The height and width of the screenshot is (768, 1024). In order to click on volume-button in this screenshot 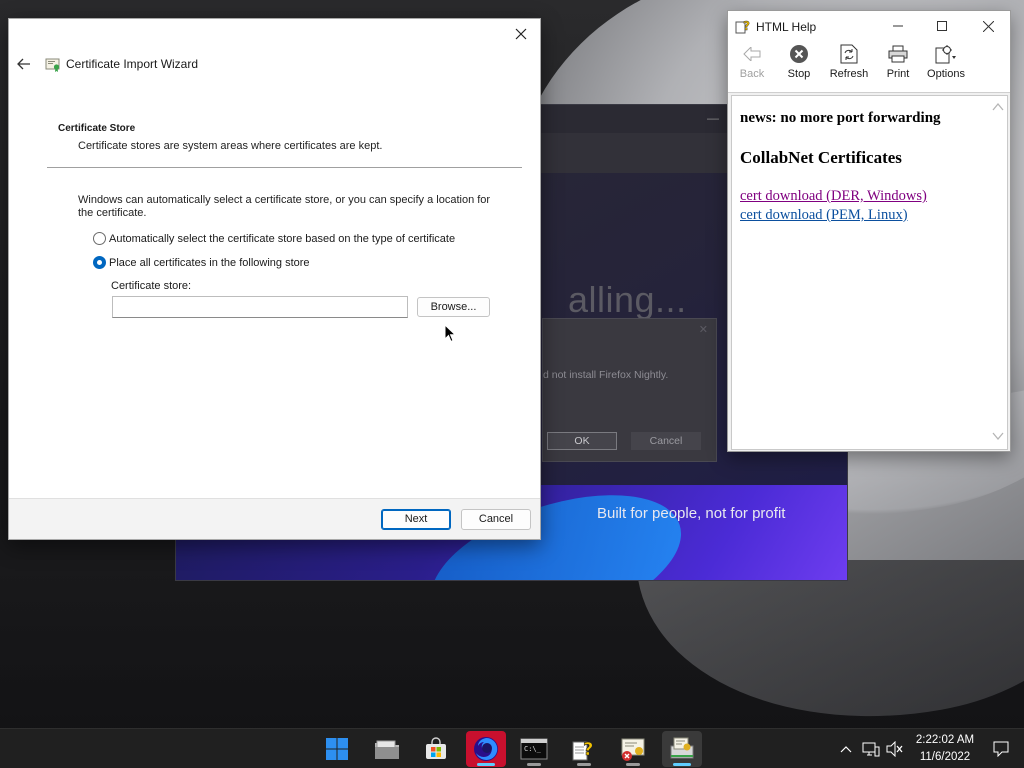, I will do `click(895, 748)`.